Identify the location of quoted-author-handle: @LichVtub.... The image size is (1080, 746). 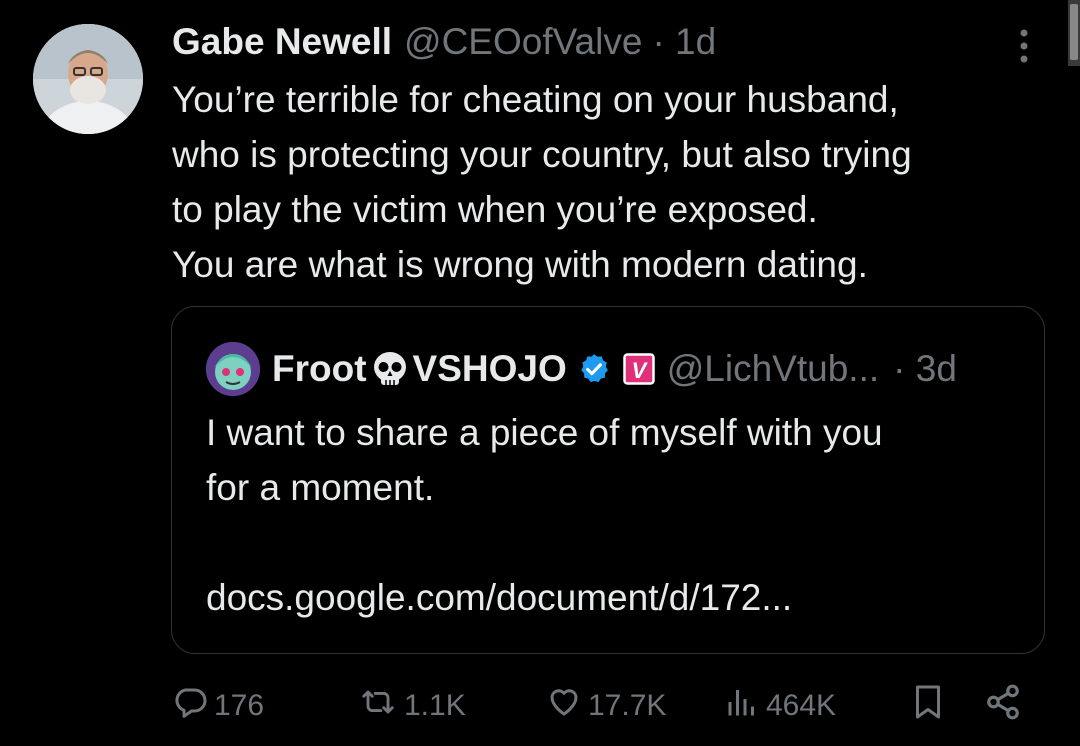
(773, 369).